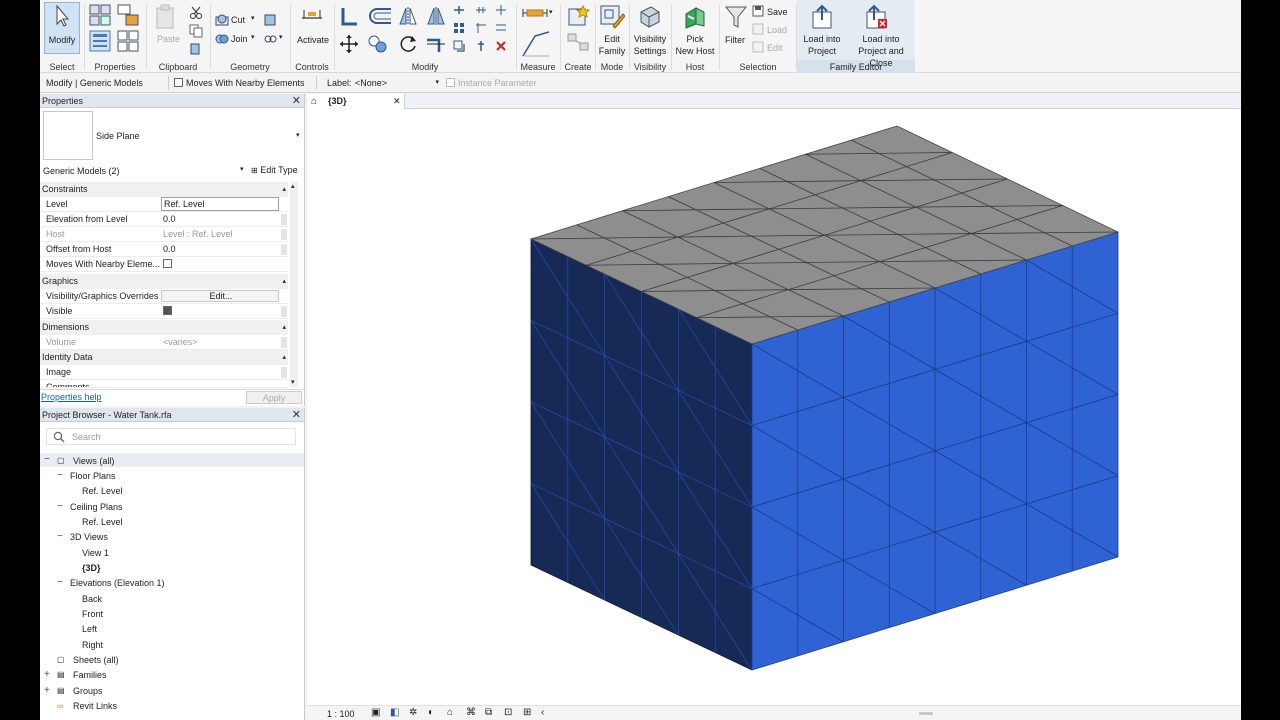 The image size is (1280, 720). What do you see at coordinates (822, 17) in the screenshot?
I see `load-into-project-icon` at bounding box center [822, 17].